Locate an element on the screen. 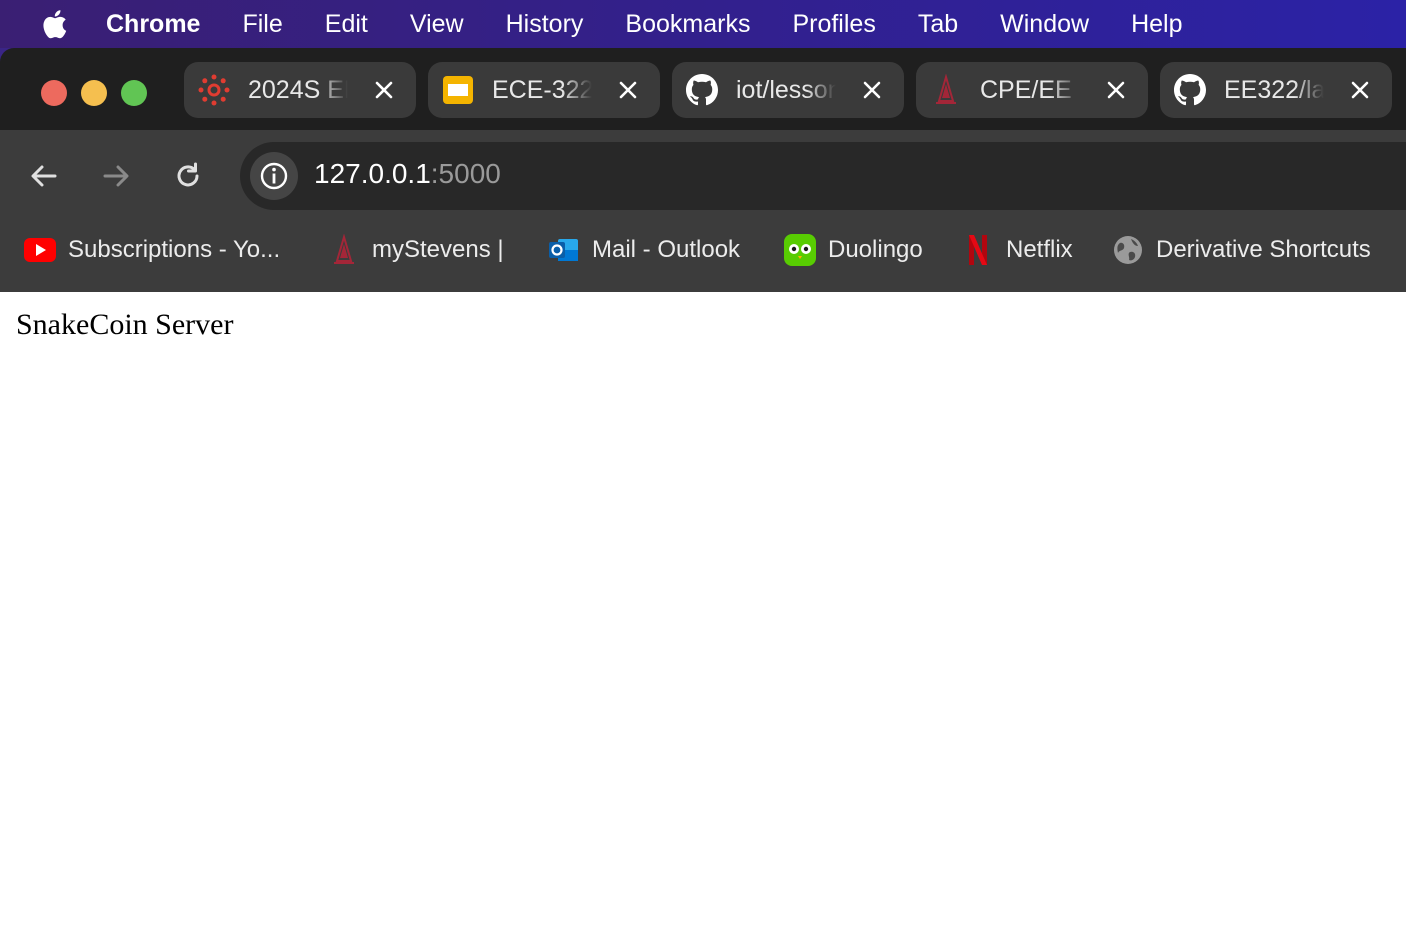  url-port: :5000 is located at coordinates (465, 173).